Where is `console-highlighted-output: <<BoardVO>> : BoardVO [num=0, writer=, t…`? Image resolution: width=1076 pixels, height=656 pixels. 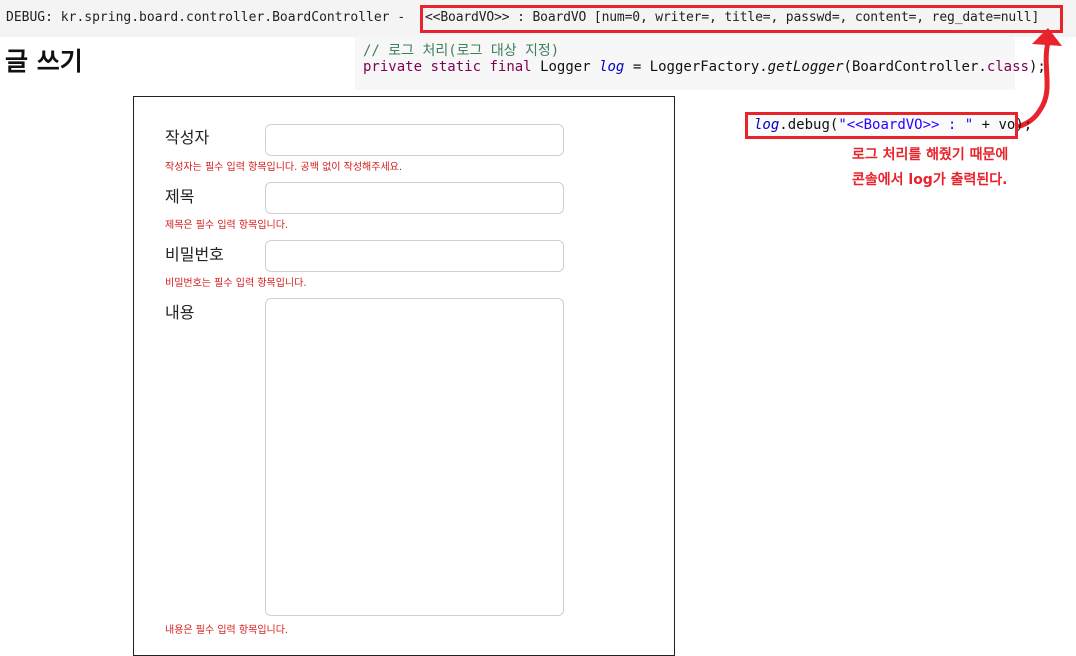
console-highlighted-output: <<BoardVO>> : BoardVO [num=0, writer=, t… is located at coordinates (732, 17).